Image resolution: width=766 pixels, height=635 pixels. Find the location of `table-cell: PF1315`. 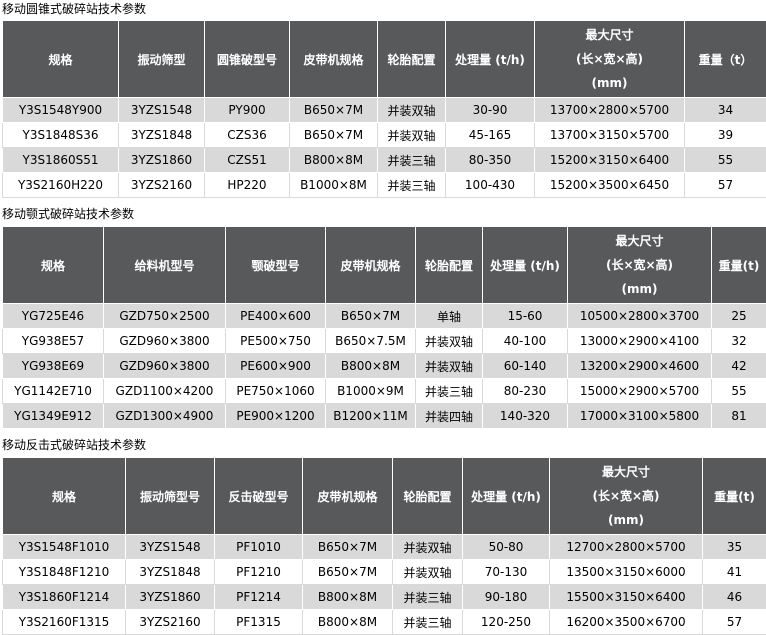

table-cell: PF1315 is located at coordinates (259, 622).